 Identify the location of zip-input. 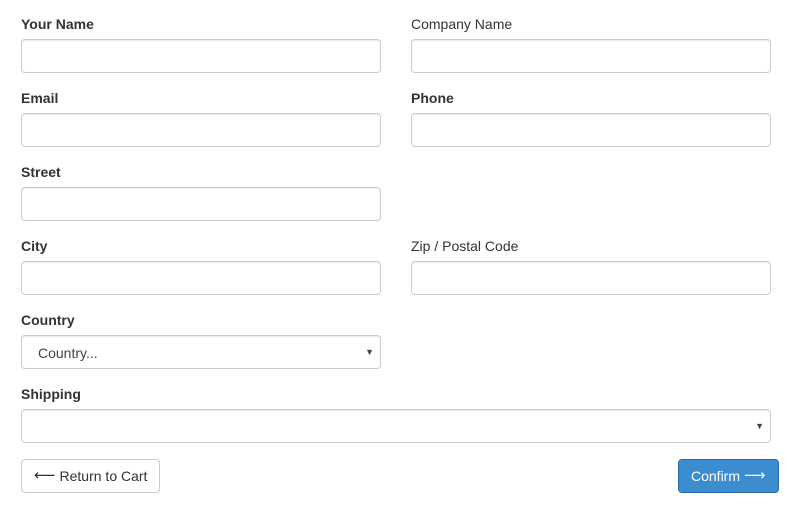
(591, 278).